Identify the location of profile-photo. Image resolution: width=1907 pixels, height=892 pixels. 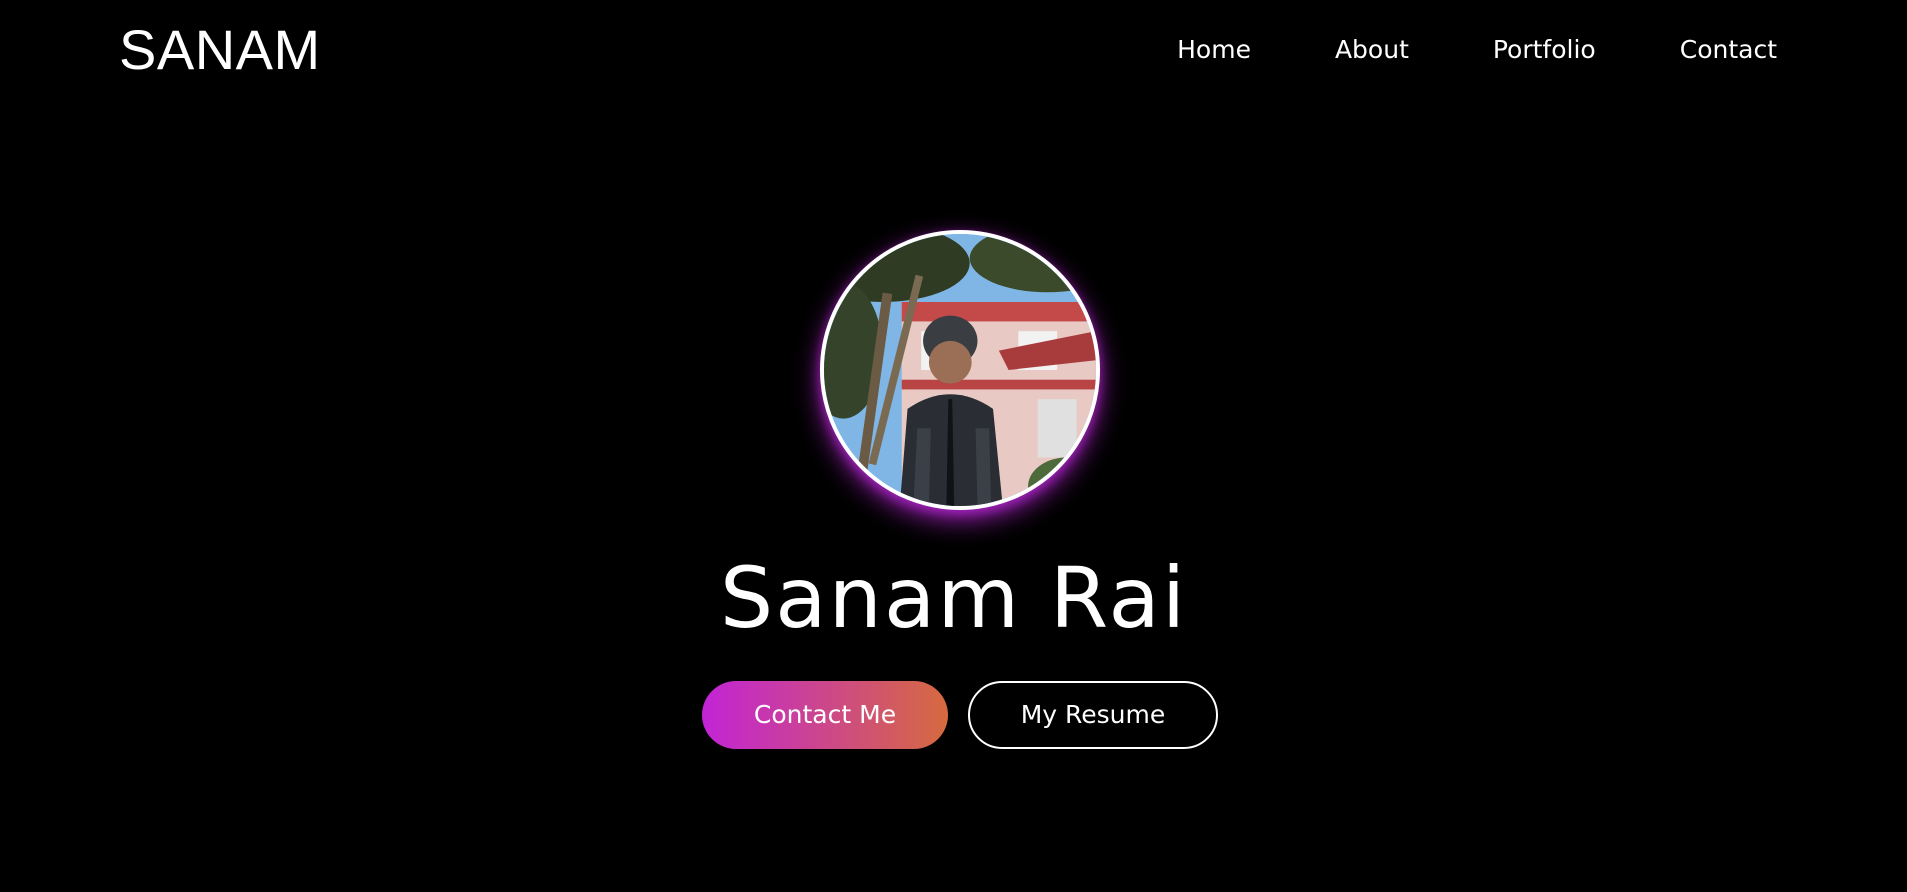
(960, 370).